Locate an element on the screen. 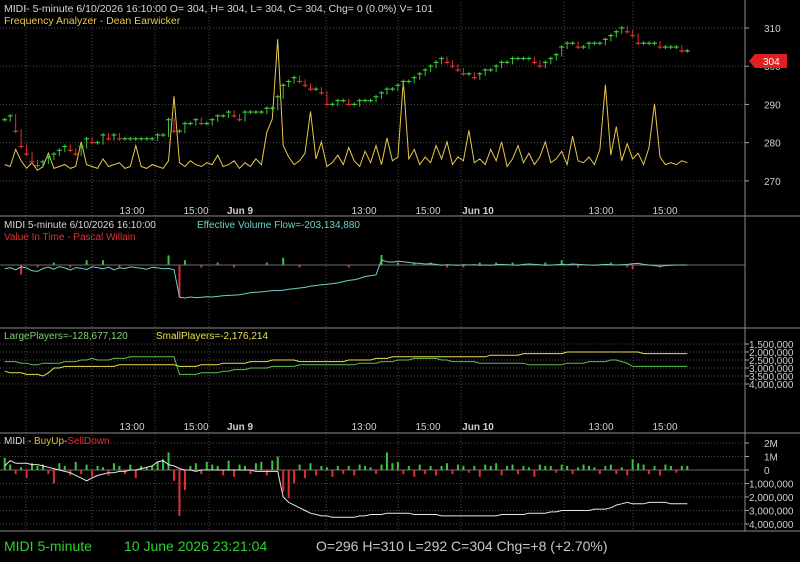 This screenshot has width=800, height=562. footer-date: 10 June 2026 23:21:04 is located at coordinates (196, 546).